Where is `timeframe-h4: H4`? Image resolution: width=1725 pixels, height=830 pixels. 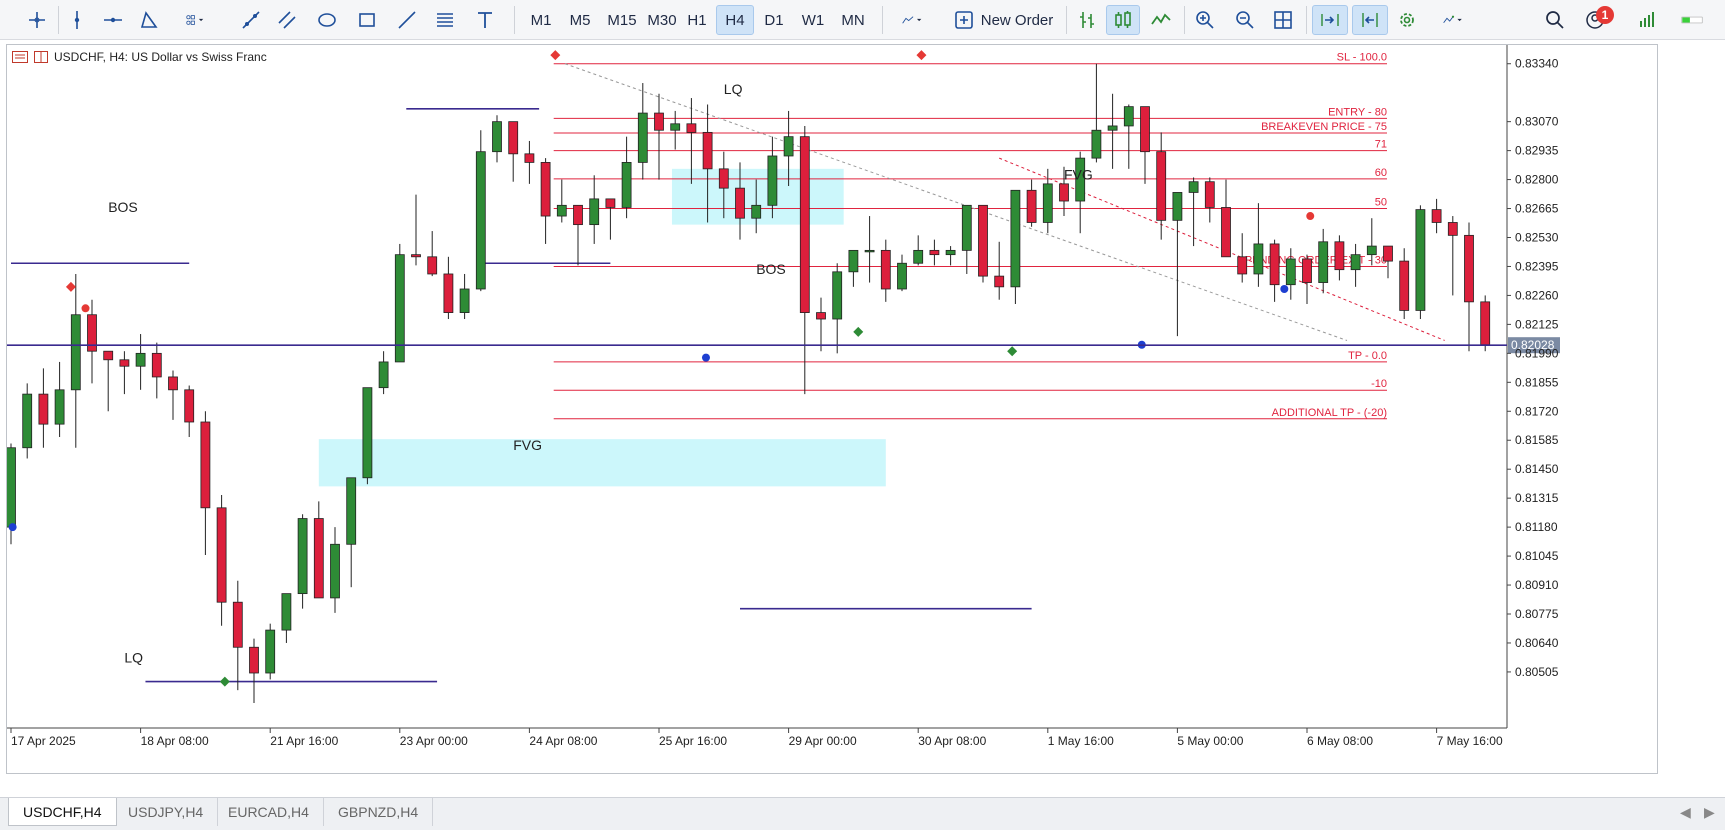
timeframe-h4: H4 is located at coordinates (735, 20).